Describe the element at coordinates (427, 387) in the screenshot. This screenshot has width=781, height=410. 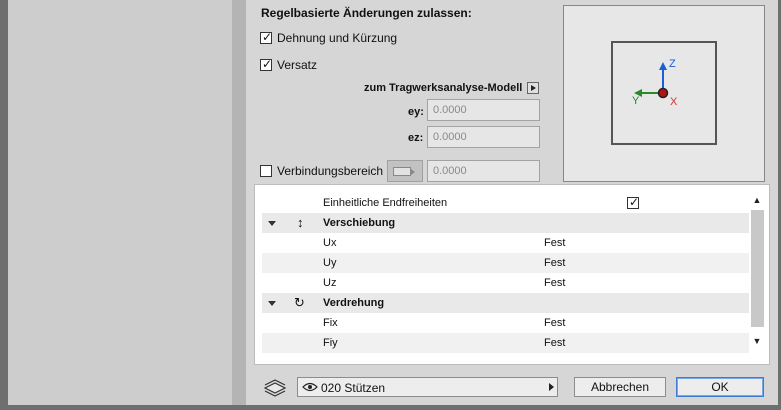
I see `layer-selector: 020 Stützen` at that location.